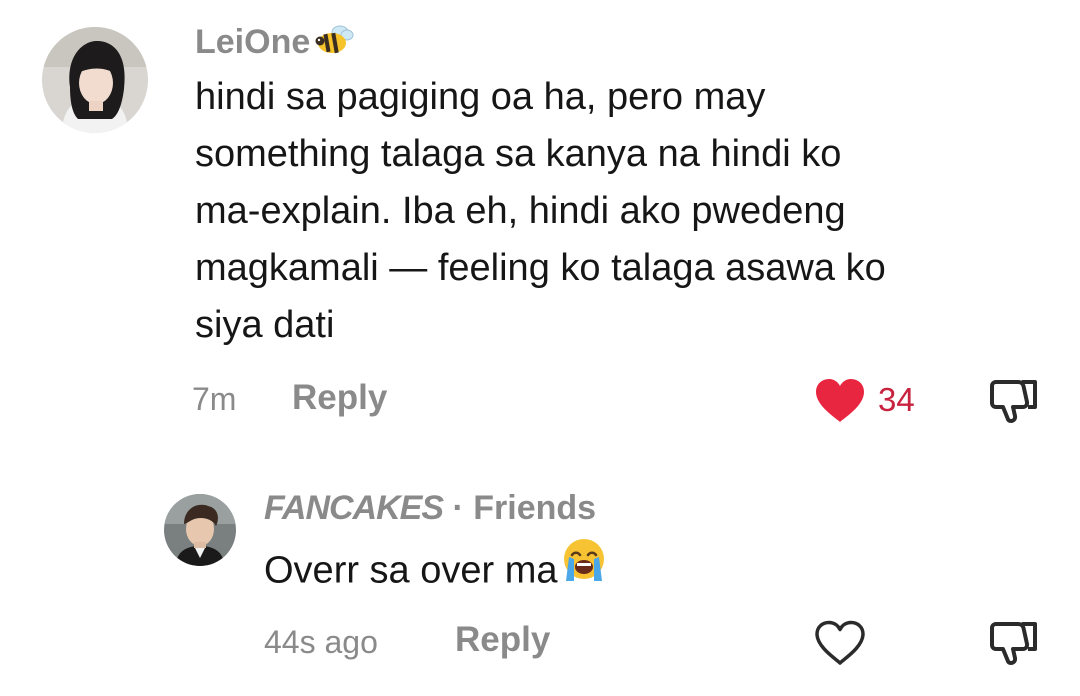 This screenshot has width=1080, height=696. What do you see at coordinates (354, 508) in the screenshot?
I see `username-text: FANCAKES` at bounding box center [354, 508].